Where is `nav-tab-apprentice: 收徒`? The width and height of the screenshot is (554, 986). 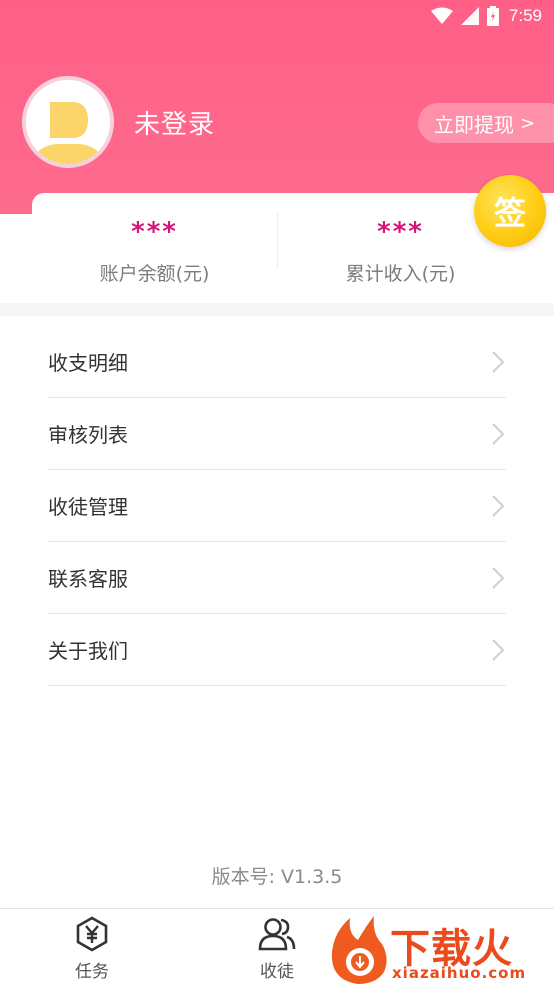
nav-tab-apprentice: 收徒 is located at coordinates (277, 948).